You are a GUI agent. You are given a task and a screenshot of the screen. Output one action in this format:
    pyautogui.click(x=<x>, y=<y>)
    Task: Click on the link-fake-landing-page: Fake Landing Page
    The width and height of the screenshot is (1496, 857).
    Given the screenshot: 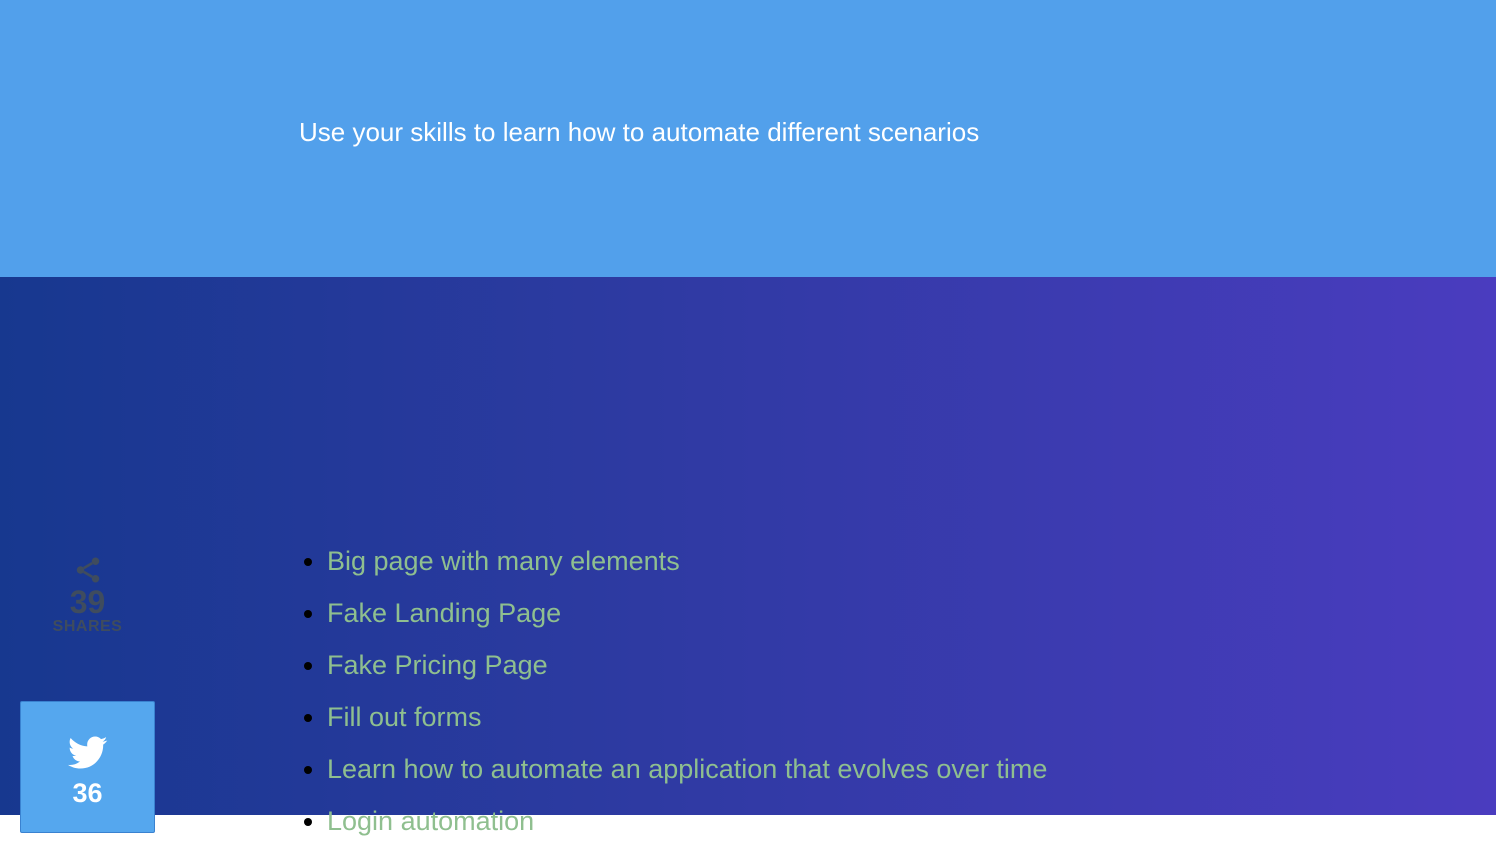 What is the action you would take?
    pyautogui.click(x=444, y=613)
    